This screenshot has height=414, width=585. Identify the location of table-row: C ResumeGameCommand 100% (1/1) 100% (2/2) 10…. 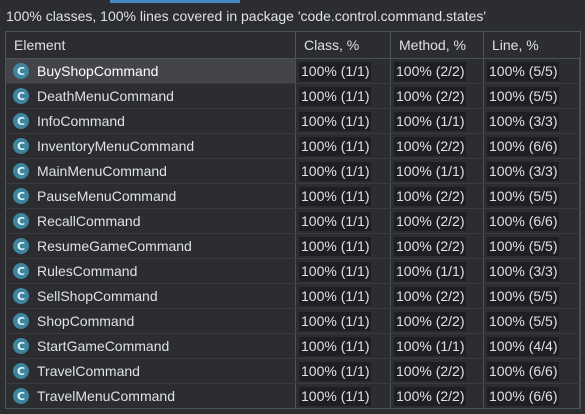
(293, 246).